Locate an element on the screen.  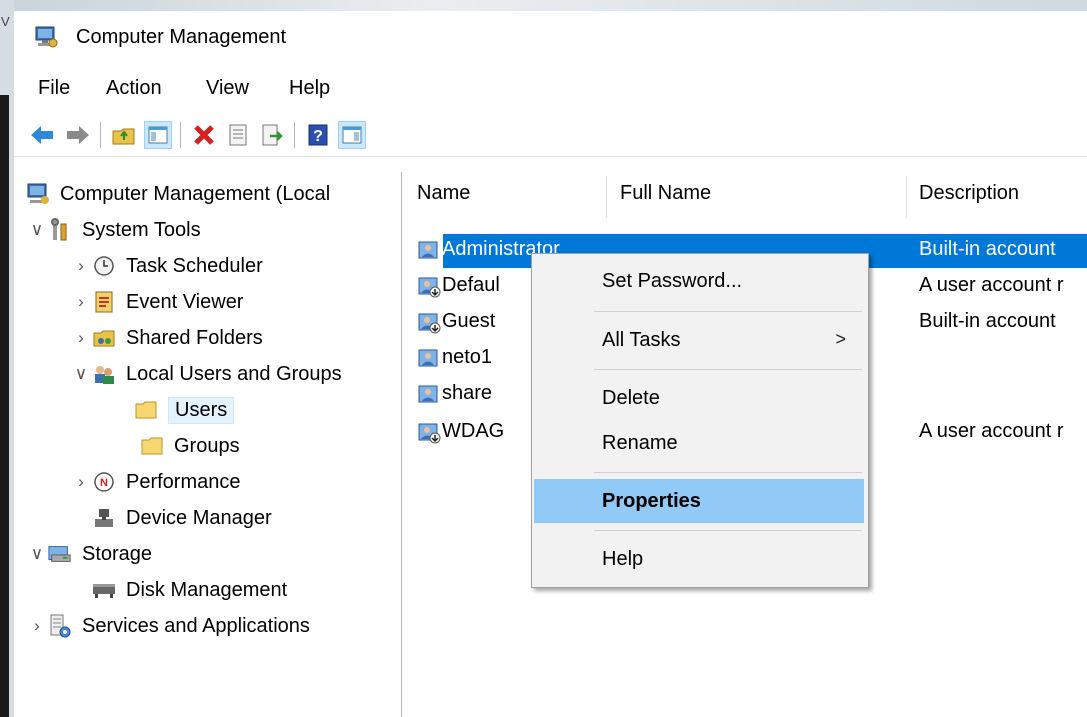
tree-item-groups: Groups is located at coordinates (190, 446).